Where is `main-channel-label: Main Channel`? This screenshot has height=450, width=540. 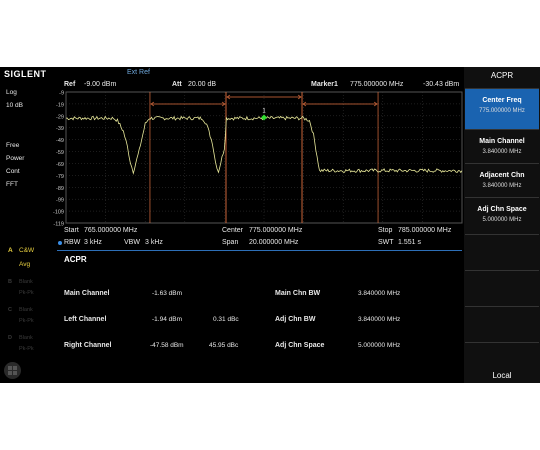 main-channel-label: Main Channel is located at coordinates (87, 293).